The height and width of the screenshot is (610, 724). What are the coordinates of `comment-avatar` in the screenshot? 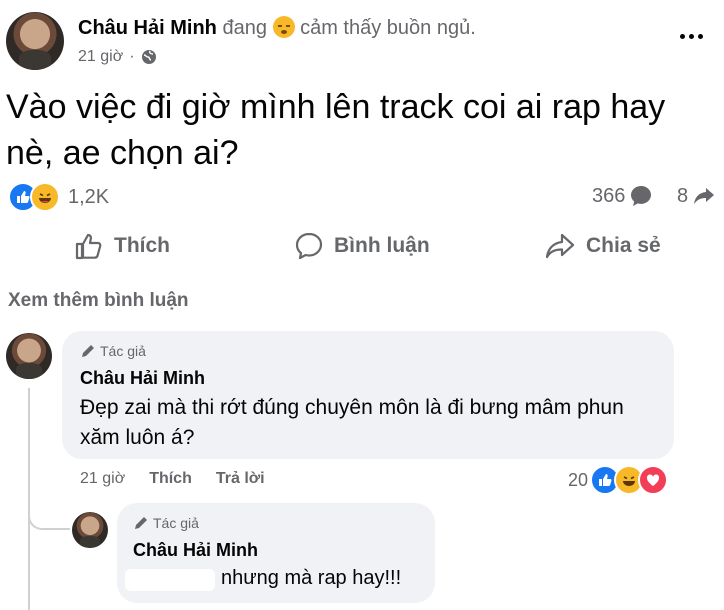 It's located at (29, 356).